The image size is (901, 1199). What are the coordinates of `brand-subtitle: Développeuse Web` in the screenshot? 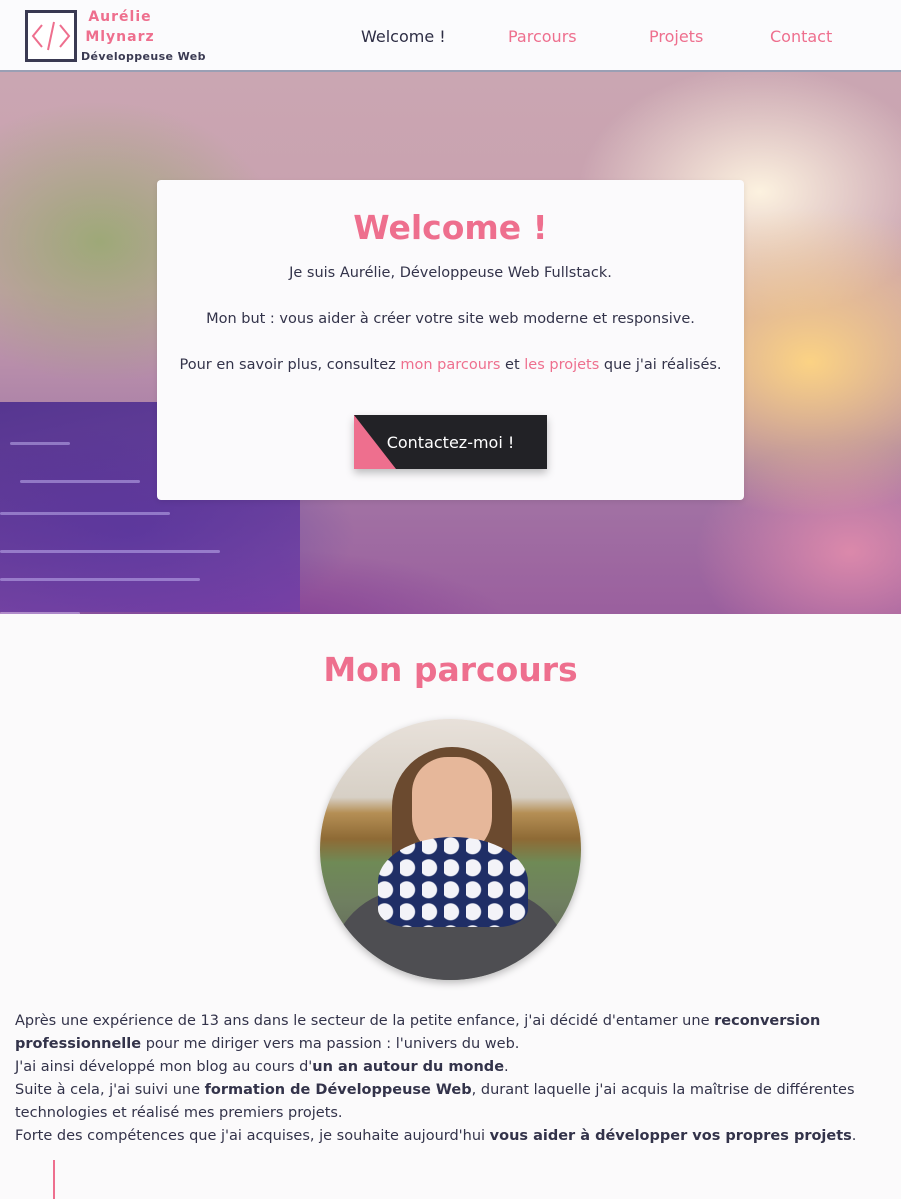 It's located at (143, 56).